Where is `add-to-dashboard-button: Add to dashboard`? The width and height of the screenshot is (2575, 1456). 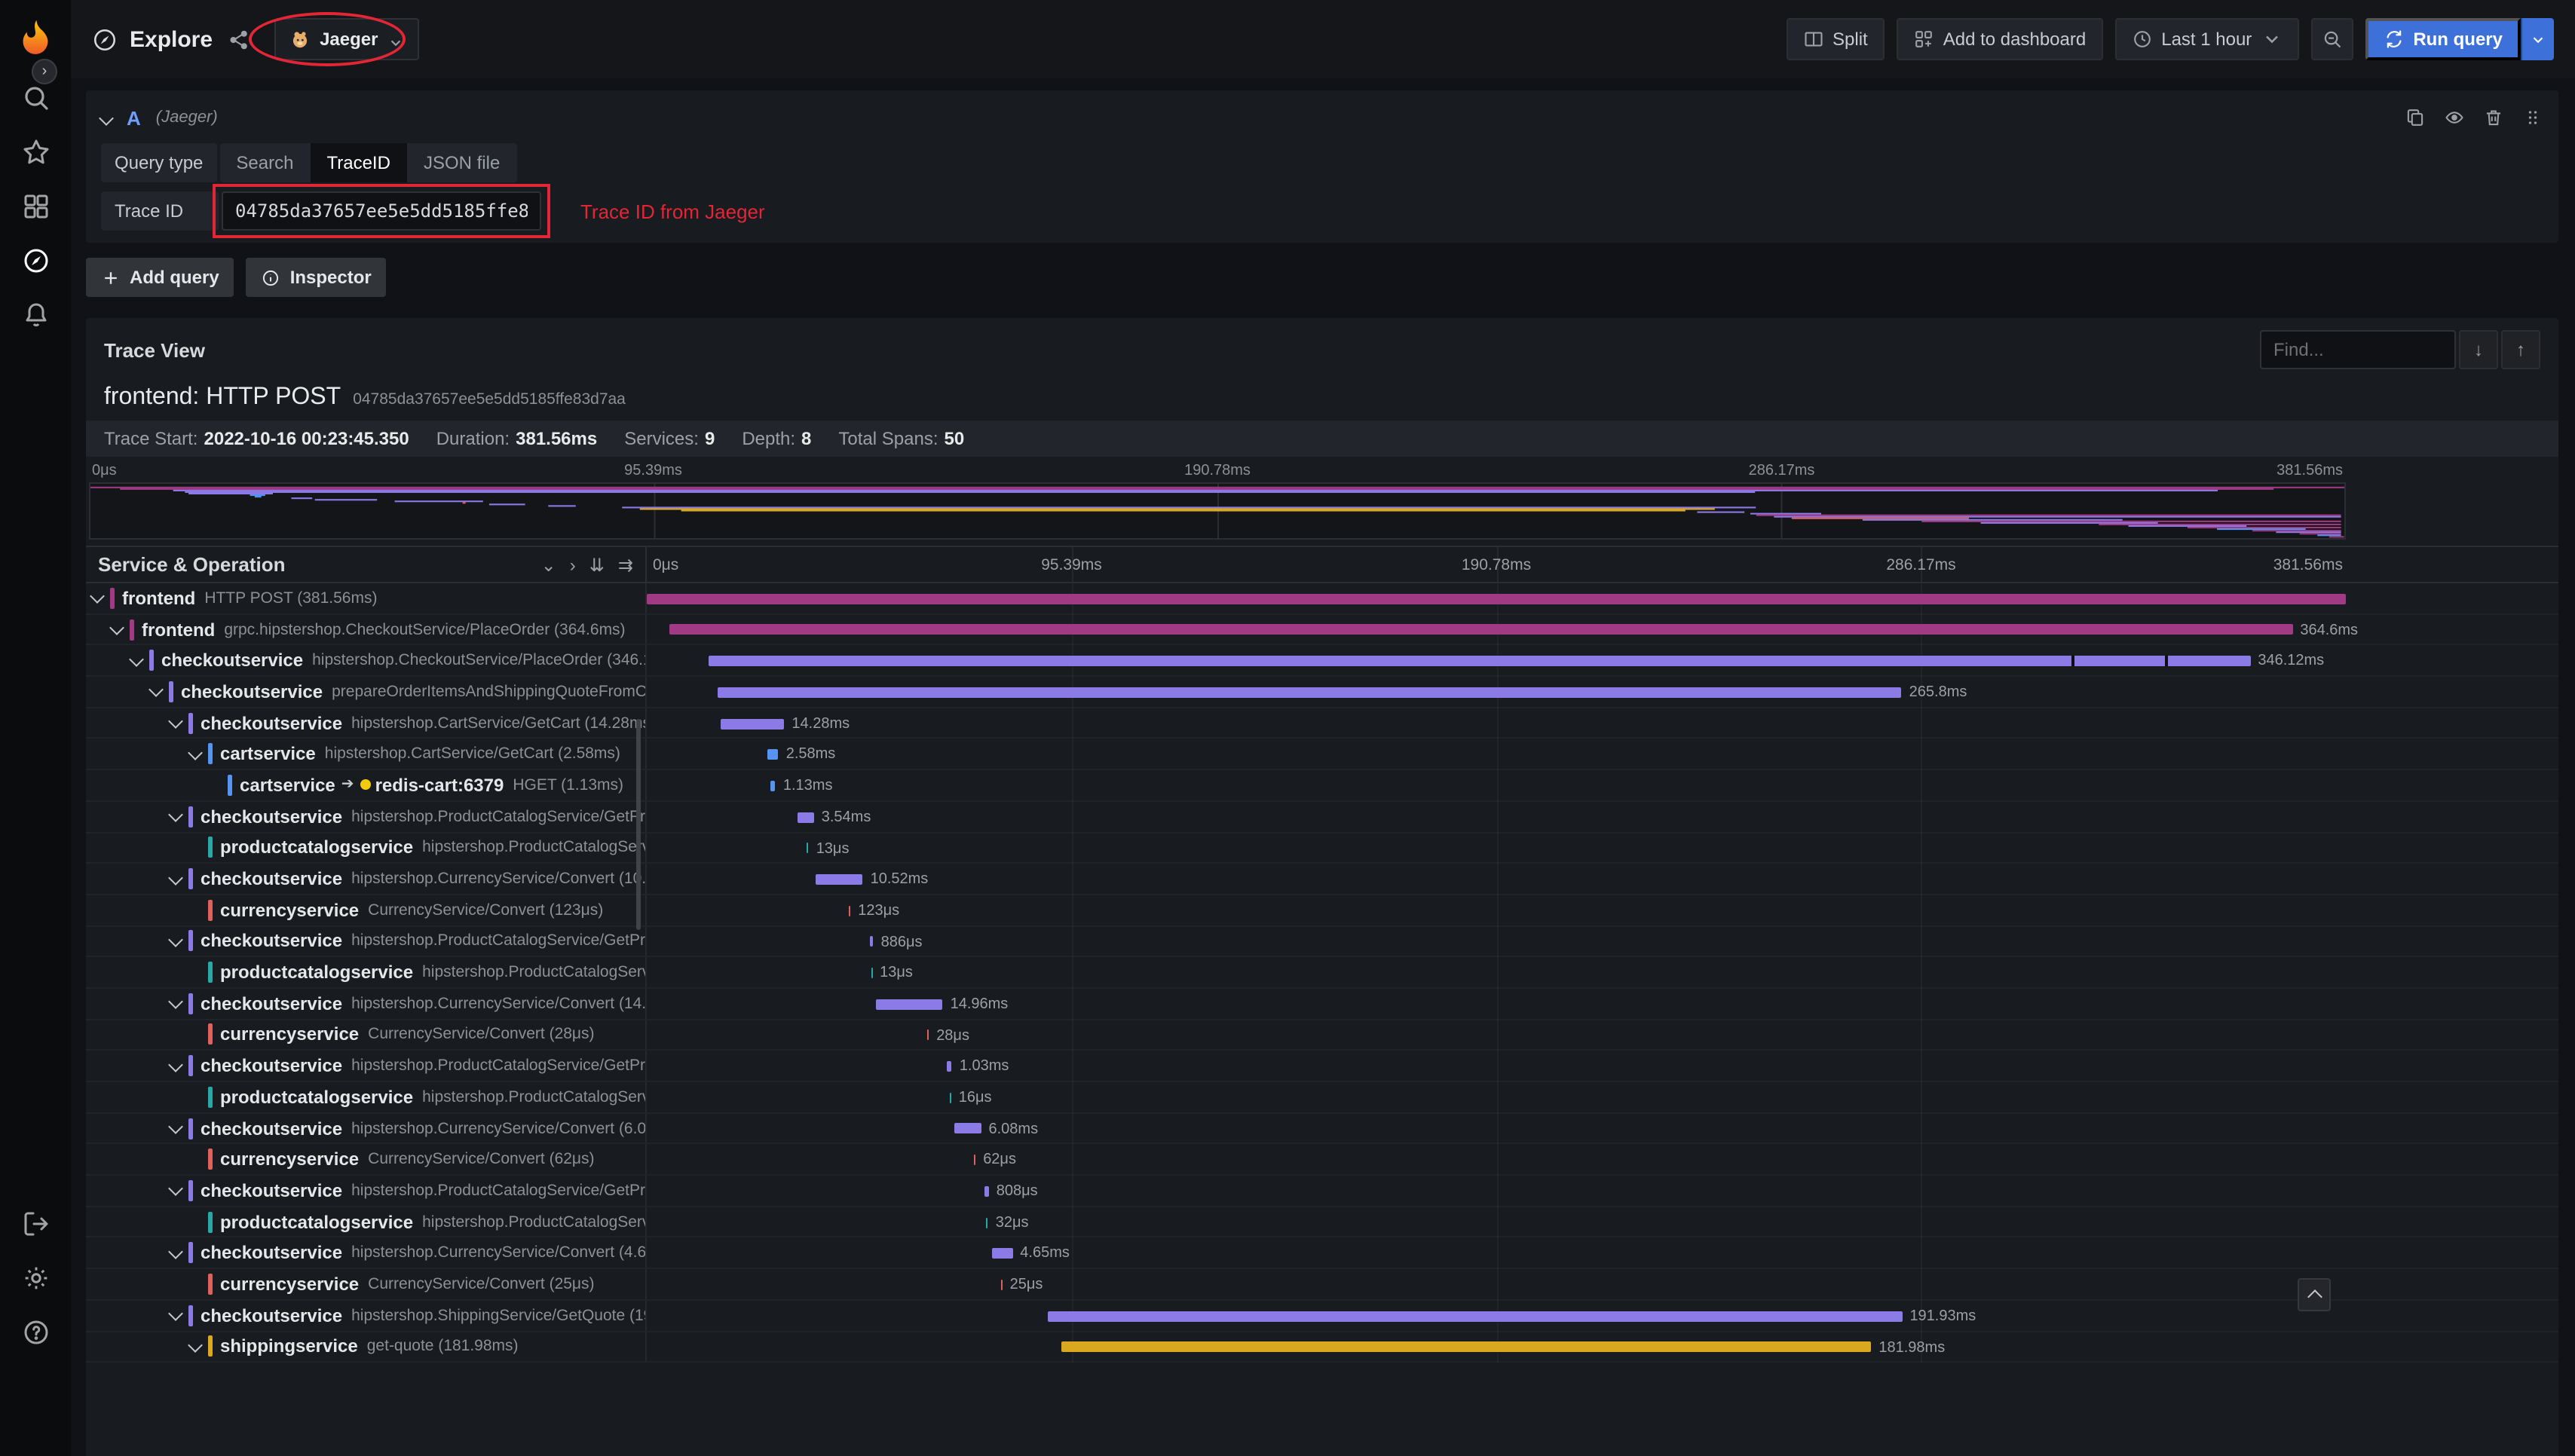 add-to-dashboard-button: Add to dashboard is located at coordinates (1999, 39).